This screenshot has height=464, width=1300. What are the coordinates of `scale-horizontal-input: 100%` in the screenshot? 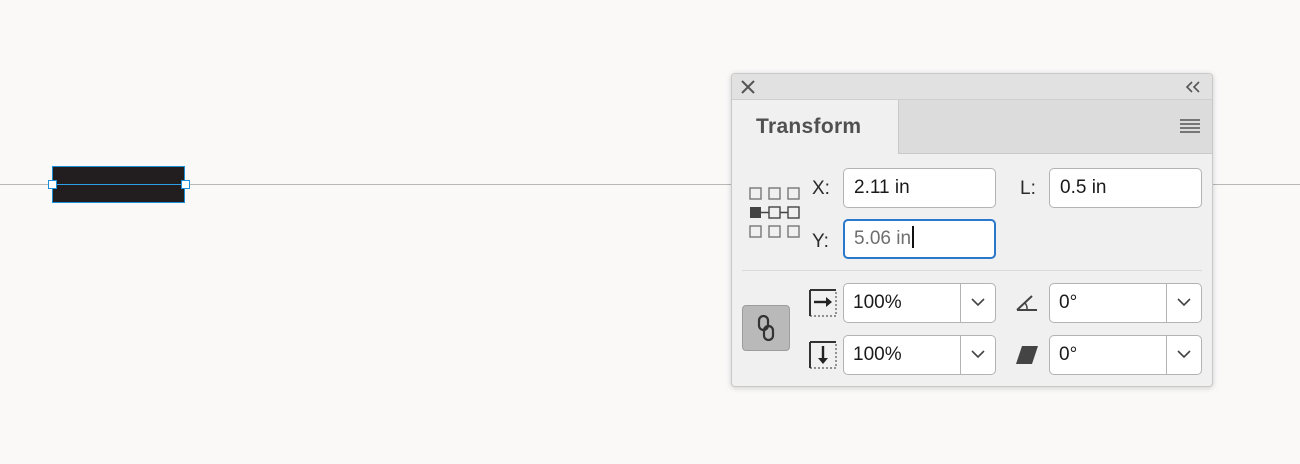 It's located at (902, 303).